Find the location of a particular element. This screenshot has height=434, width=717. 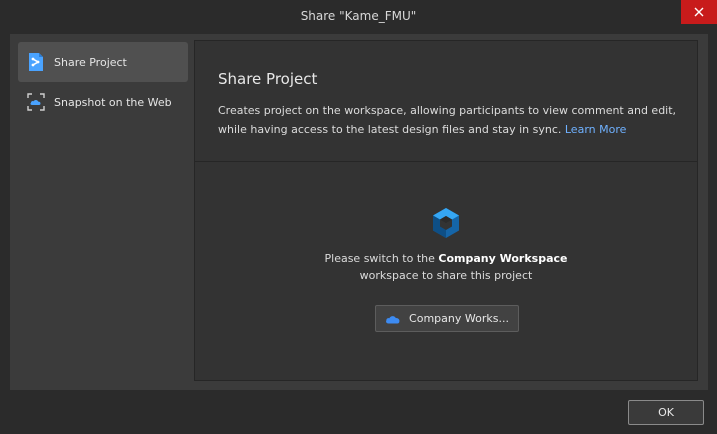

switch-suffix-text: workspace to share this project is located at coordinates (446, 275).